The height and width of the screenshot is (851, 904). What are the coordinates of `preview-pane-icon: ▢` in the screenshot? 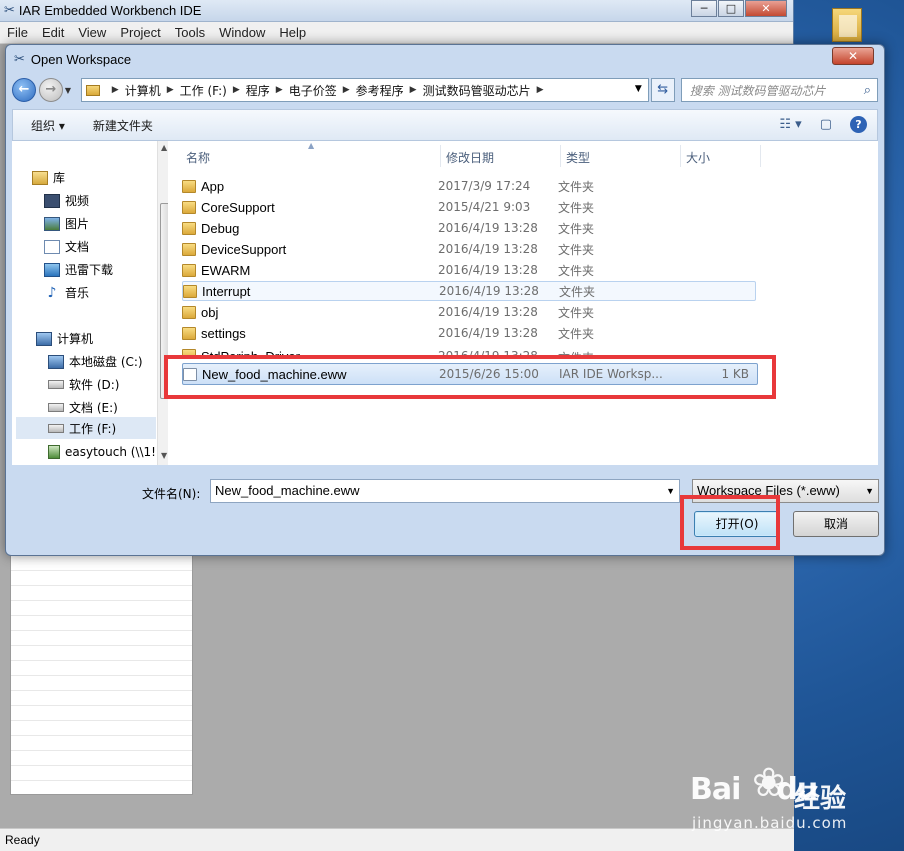 It's located at (826, 124).